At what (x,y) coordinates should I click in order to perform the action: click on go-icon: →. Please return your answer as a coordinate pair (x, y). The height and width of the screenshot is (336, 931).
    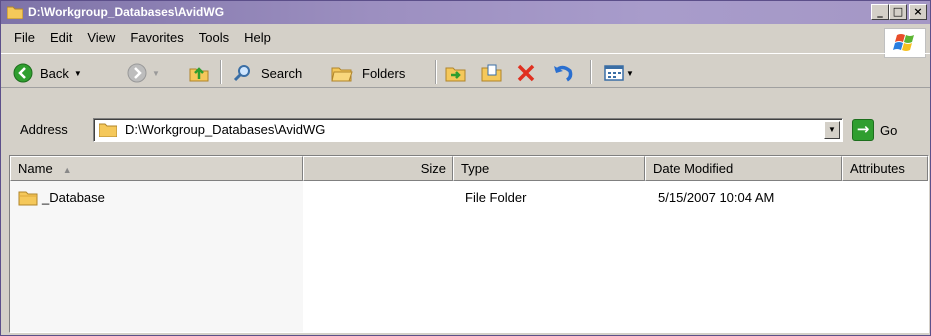
    Looking at the image, I should click on (863, 130).